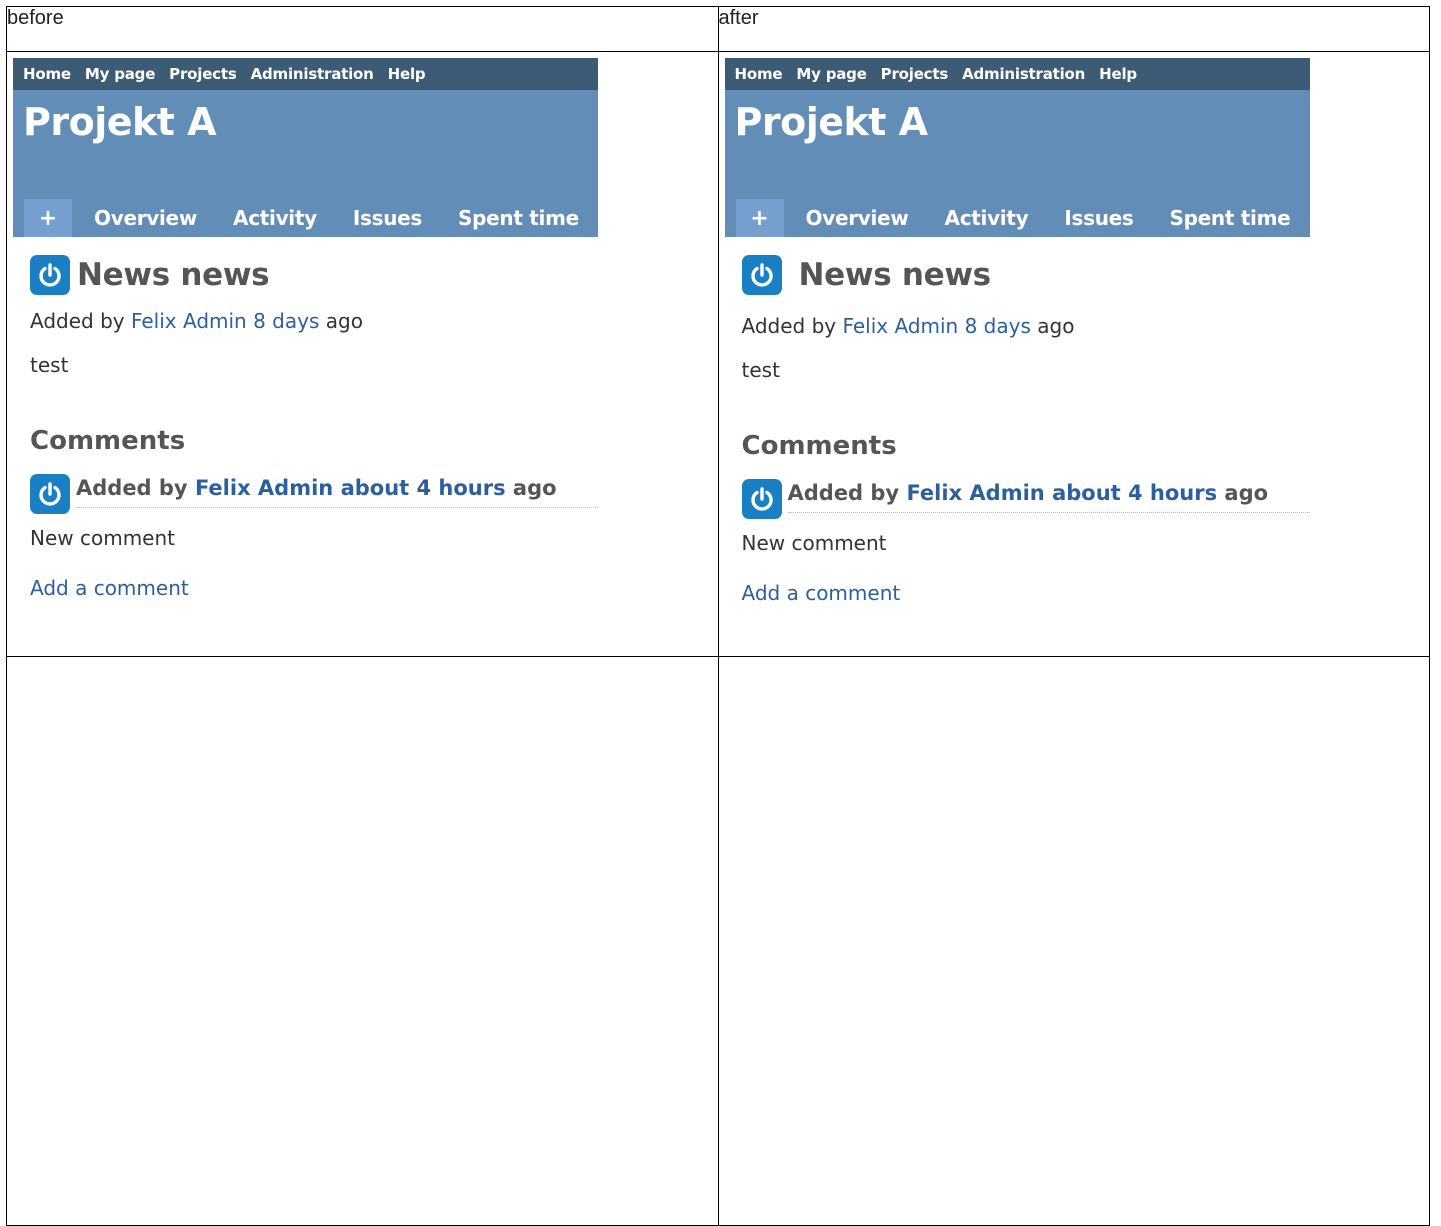 This screenshot has height=1226, width=1441. Describe the element at coordinates (362, 29) in the screenshot. I see `before-label: before` at that location.